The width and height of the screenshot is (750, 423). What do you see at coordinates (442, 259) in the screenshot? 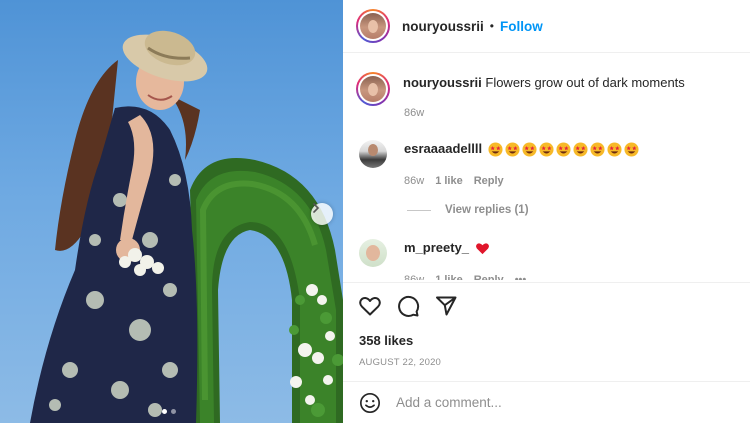
I see `comment-item: m_preety_ 86w 1 like Reply •••` at bounding box center [442, 259].